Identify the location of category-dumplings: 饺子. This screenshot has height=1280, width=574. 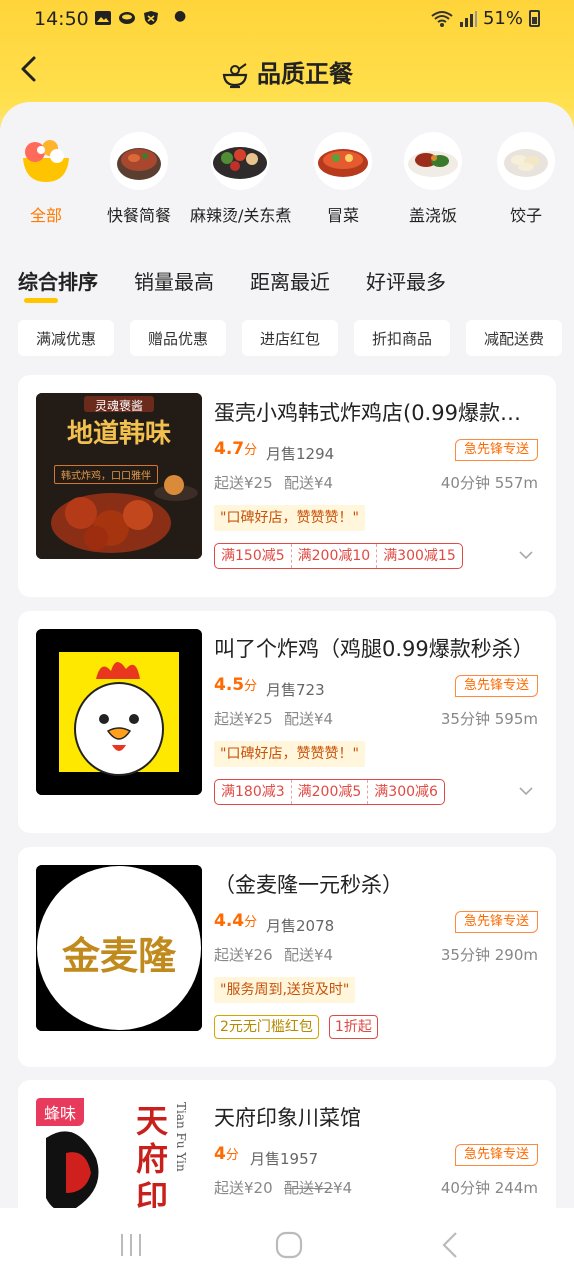
(525, 179).